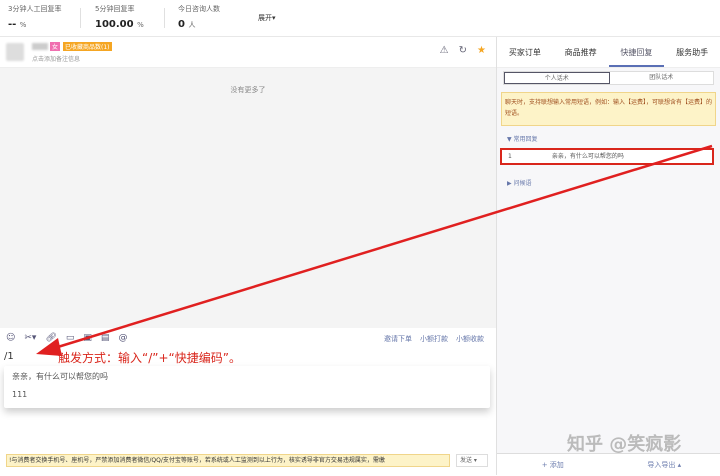  I want to click on add-button: + 添加, so click(553, 464).